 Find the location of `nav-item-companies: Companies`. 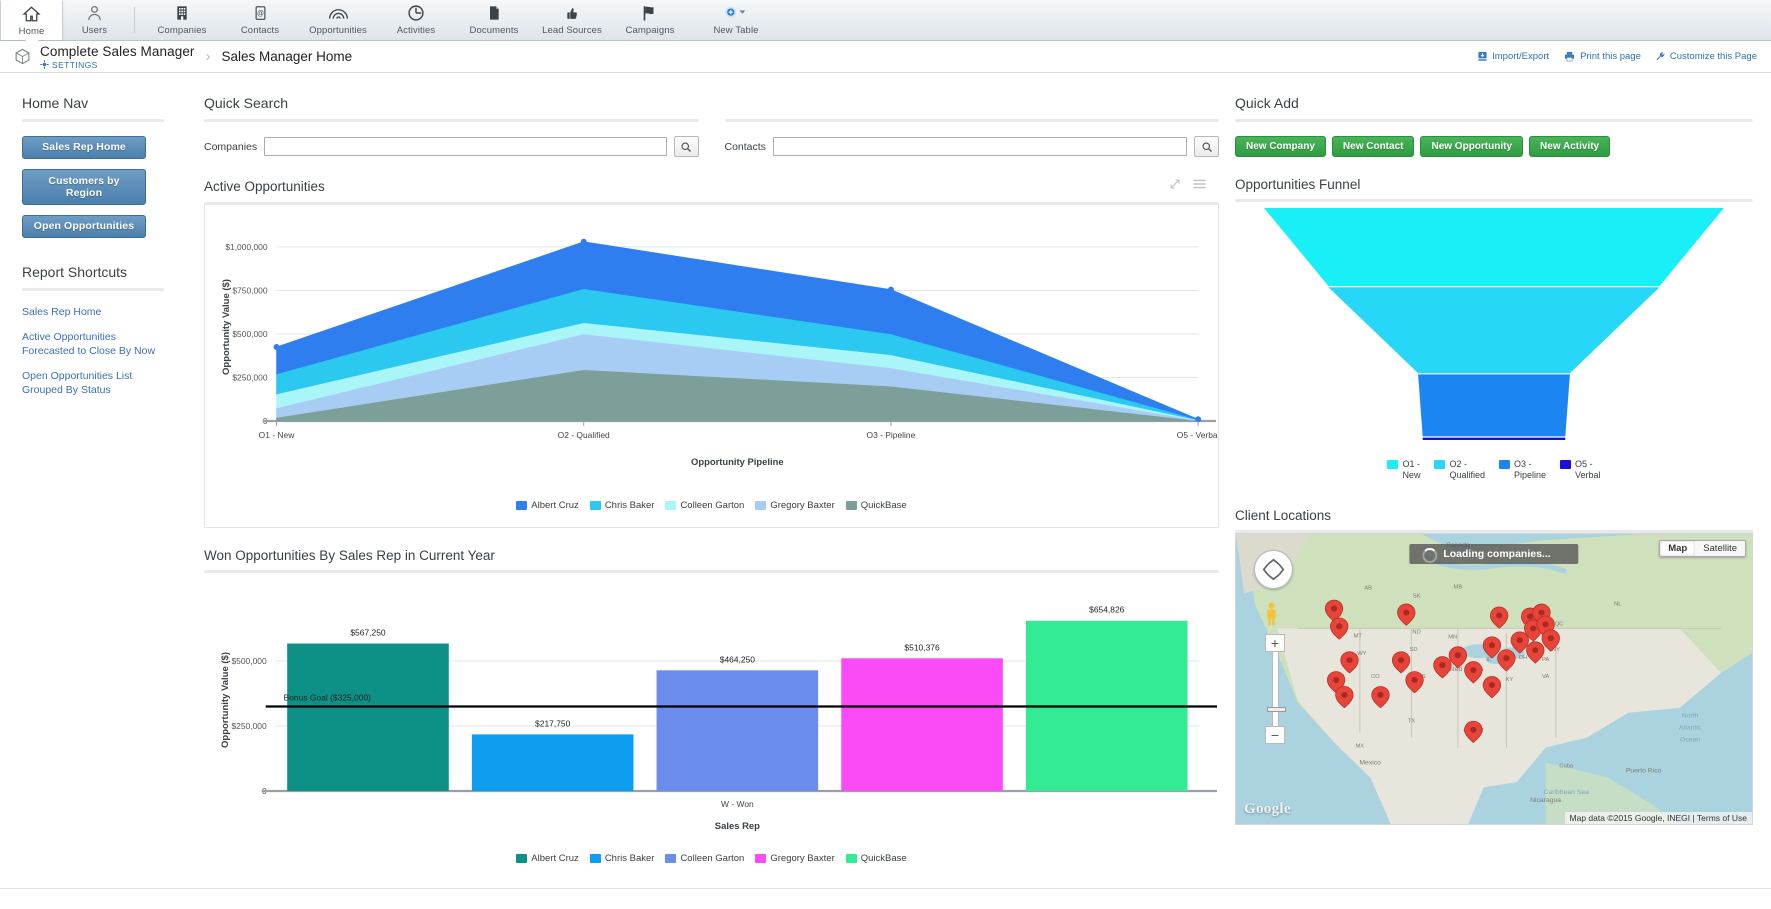

nav-item-companies: Companies is located at coordinates (182, 20).